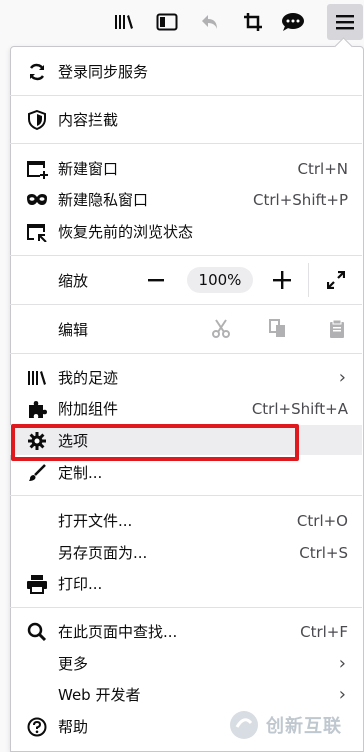 This screenshot has height=752, width=364. What do you see at coordinates (336, 280) in the screenshot?
I see `fullscreen-button` at bounding box center [336, 280].